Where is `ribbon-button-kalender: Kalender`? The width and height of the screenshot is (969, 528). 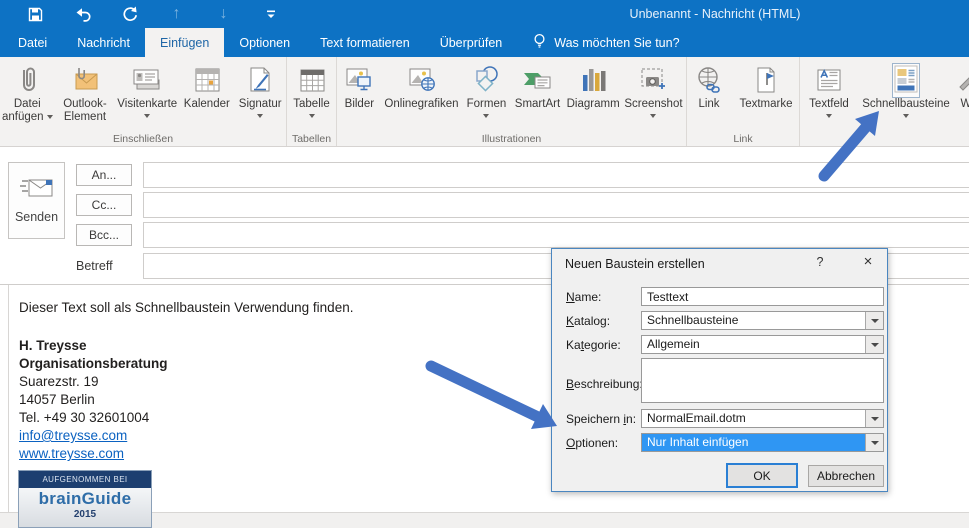
ribbon-button-kalender: Kalender is located at coordinates (206, 96).